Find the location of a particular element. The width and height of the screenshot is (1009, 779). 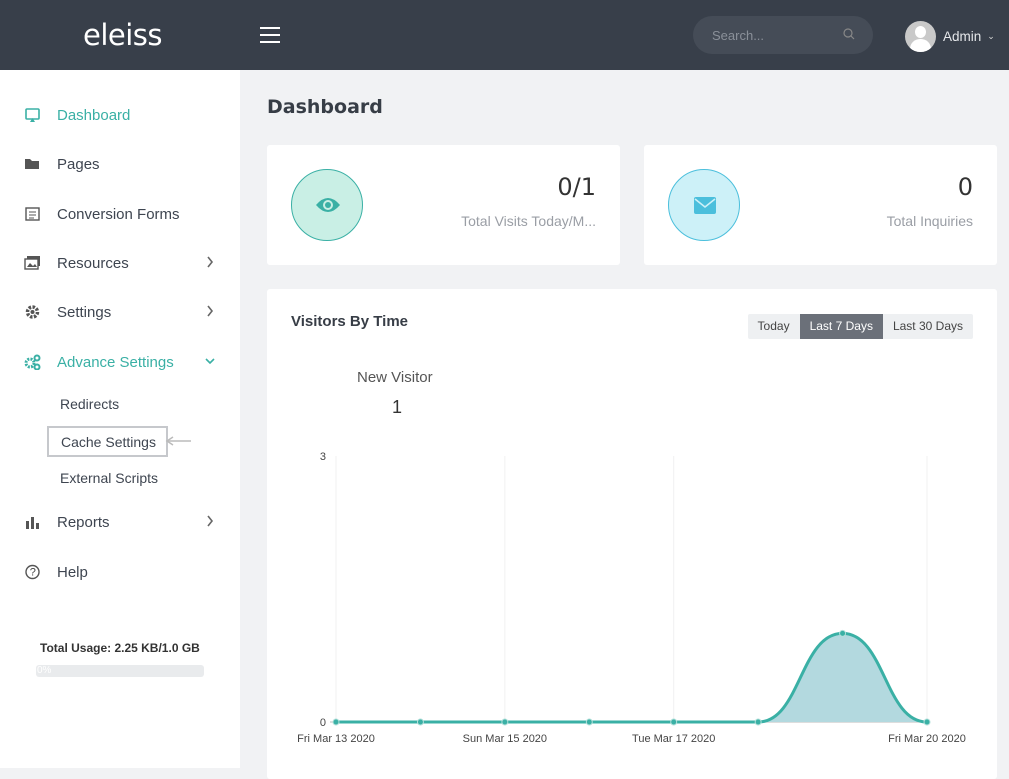

area-fill is located at coordinates (631, 677).